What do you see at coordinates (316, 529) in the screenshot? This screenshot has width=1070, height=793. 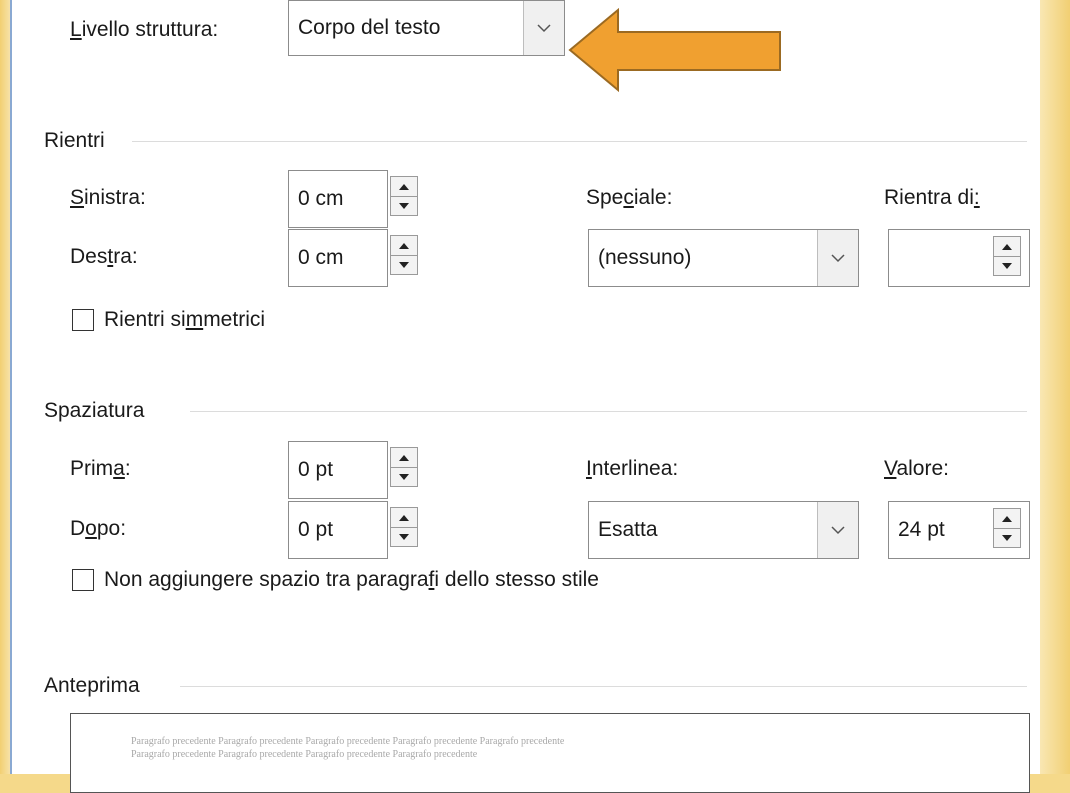 I see `spacing-after-value: 0 pt` at bounding box center [316, 529].